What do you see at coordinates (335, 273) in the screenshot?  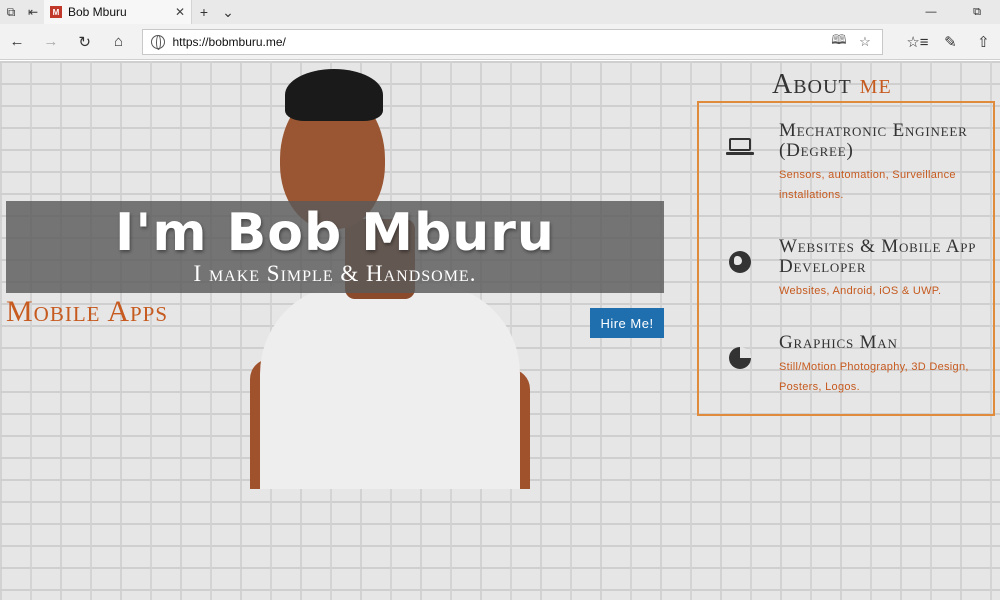 I see `hero-tagline: I make Simple & Handsome.` at bounding box center [335, 273].